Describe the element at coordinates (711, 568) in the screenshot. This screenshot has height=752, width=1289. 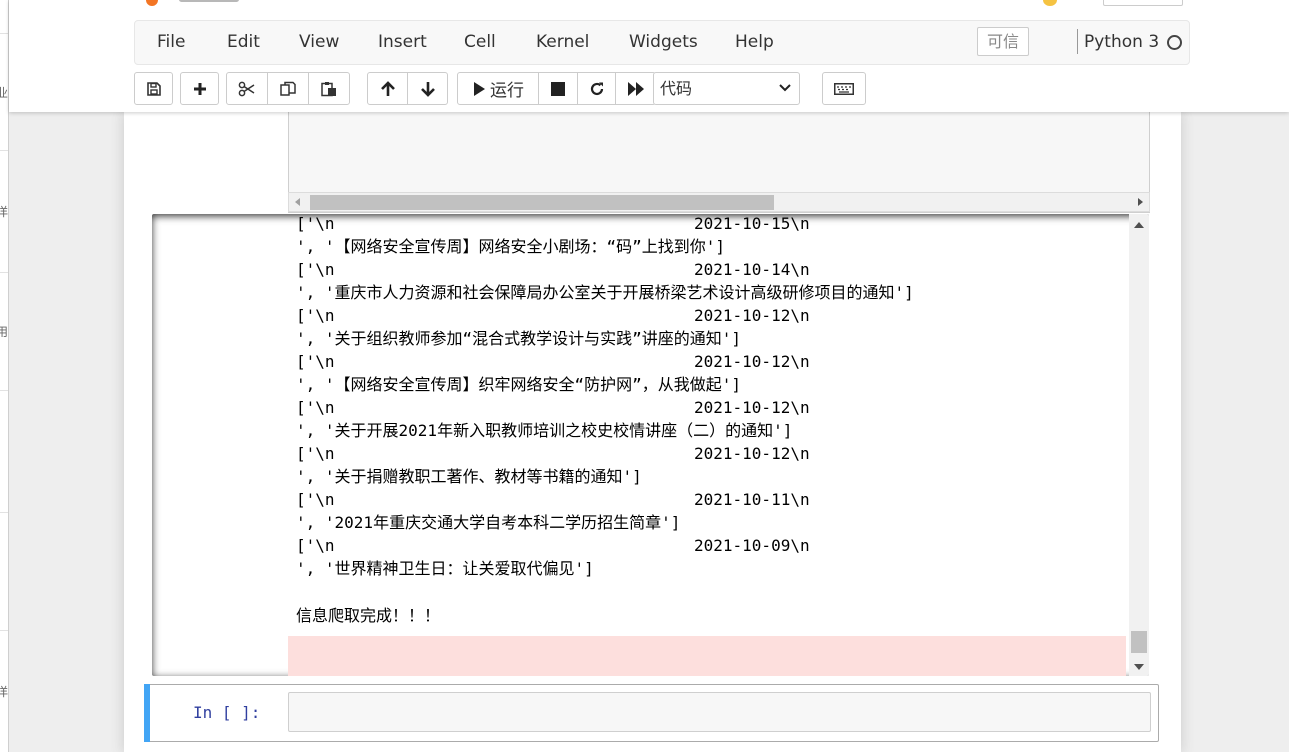
I see `output-line: ', '世界精神卫生日：让关爱取代偏见']` at that location.